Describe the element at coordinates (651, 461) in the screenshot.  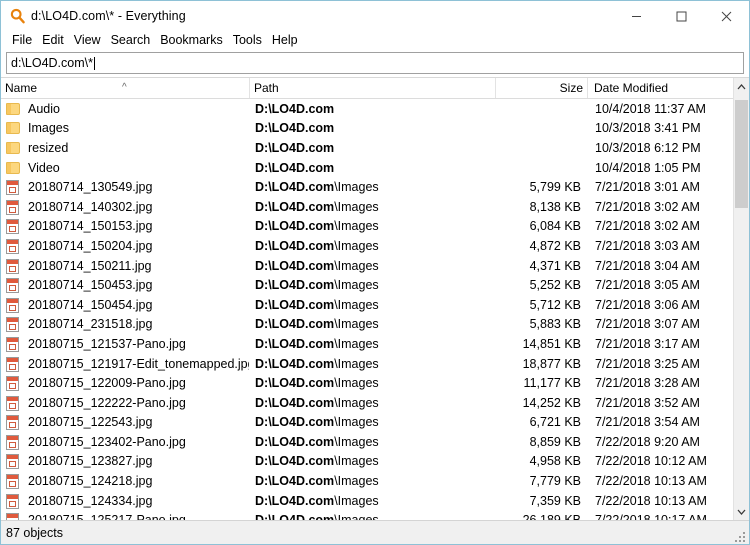
I see `cell-date-modified: 7/22/2018 10:12 AM` at that location.